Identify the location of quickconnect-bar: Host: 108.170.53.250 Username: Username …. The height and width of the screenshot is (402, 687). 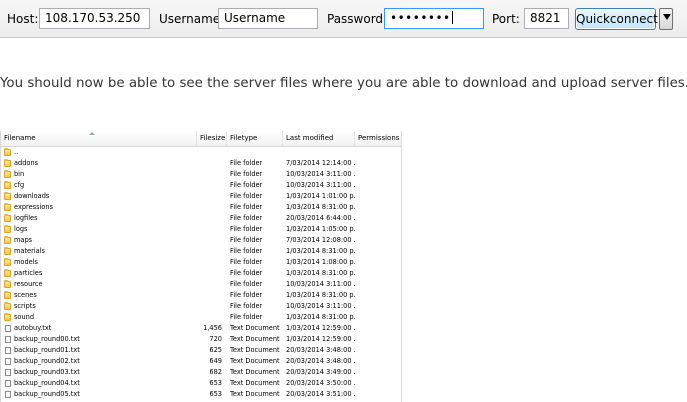
(343, 19).